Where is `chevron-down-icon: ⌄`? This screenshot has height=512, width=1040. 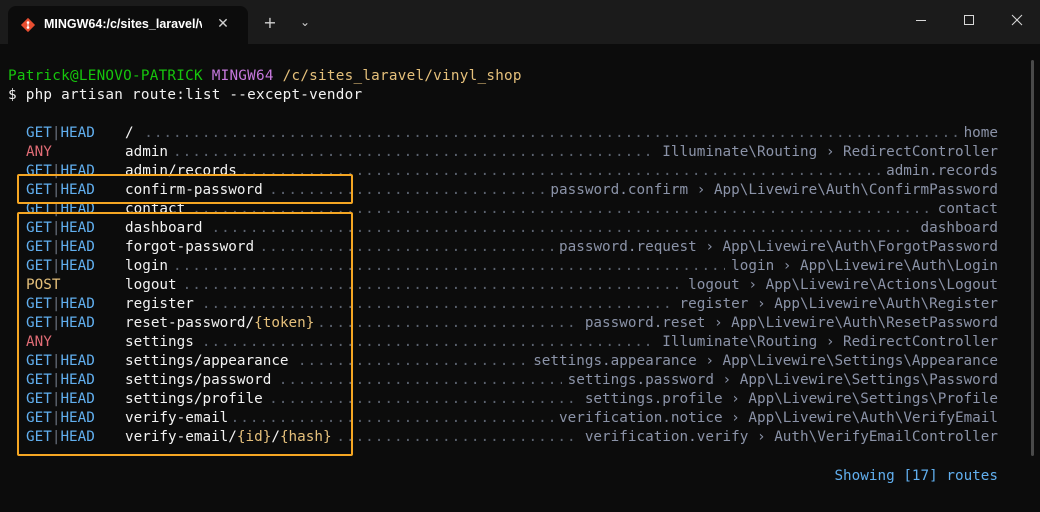 chevron-down-icon: ⌄ is located at coordinates (305, 22).